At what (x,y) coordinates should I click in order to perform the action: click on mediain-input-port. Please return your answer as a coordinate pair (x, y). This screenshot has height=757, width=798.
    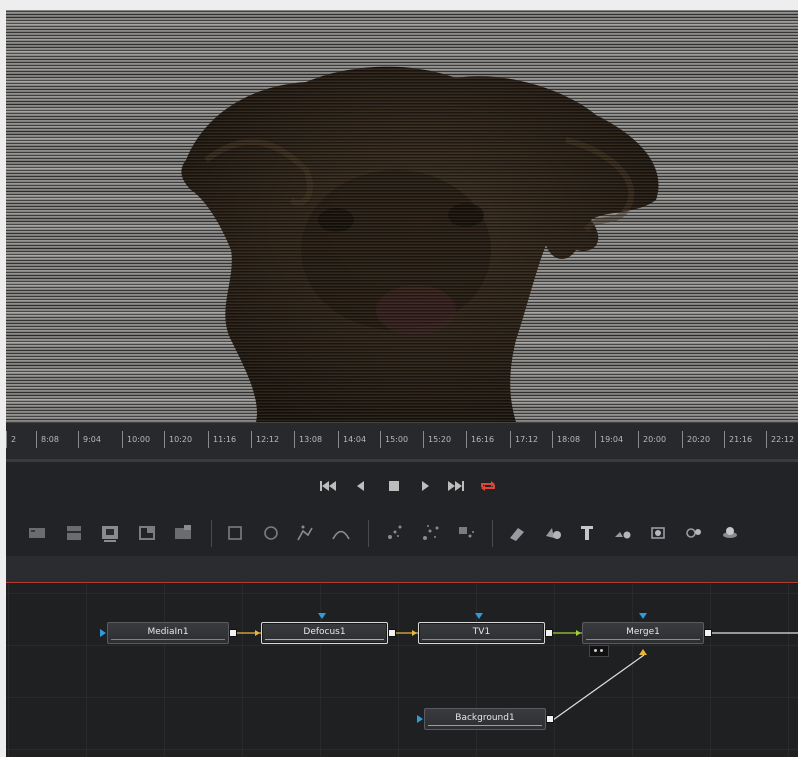
    Looking at the image, I should click on (103, 633).